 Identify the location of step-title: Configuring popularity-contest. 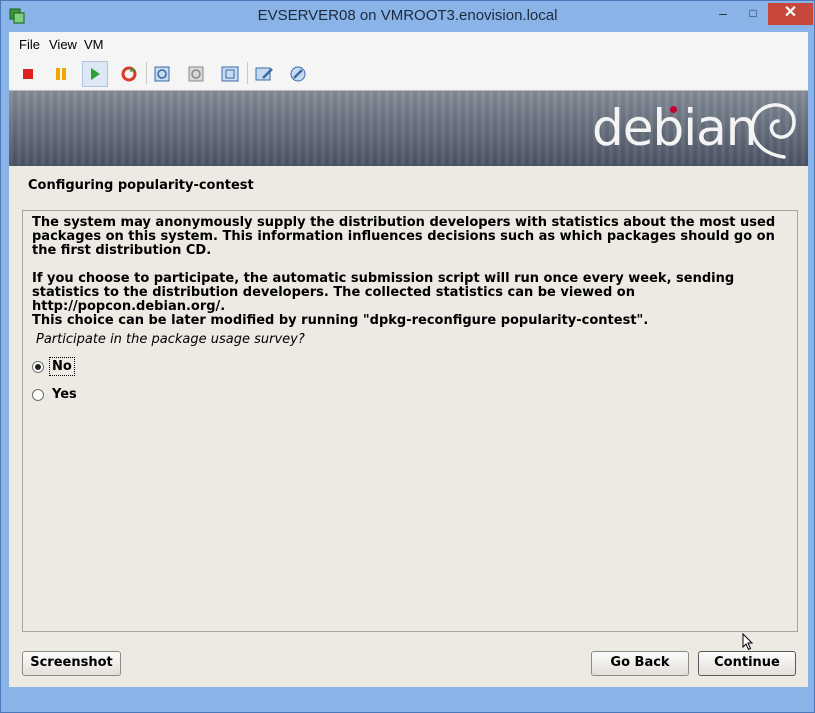
(141, 185).